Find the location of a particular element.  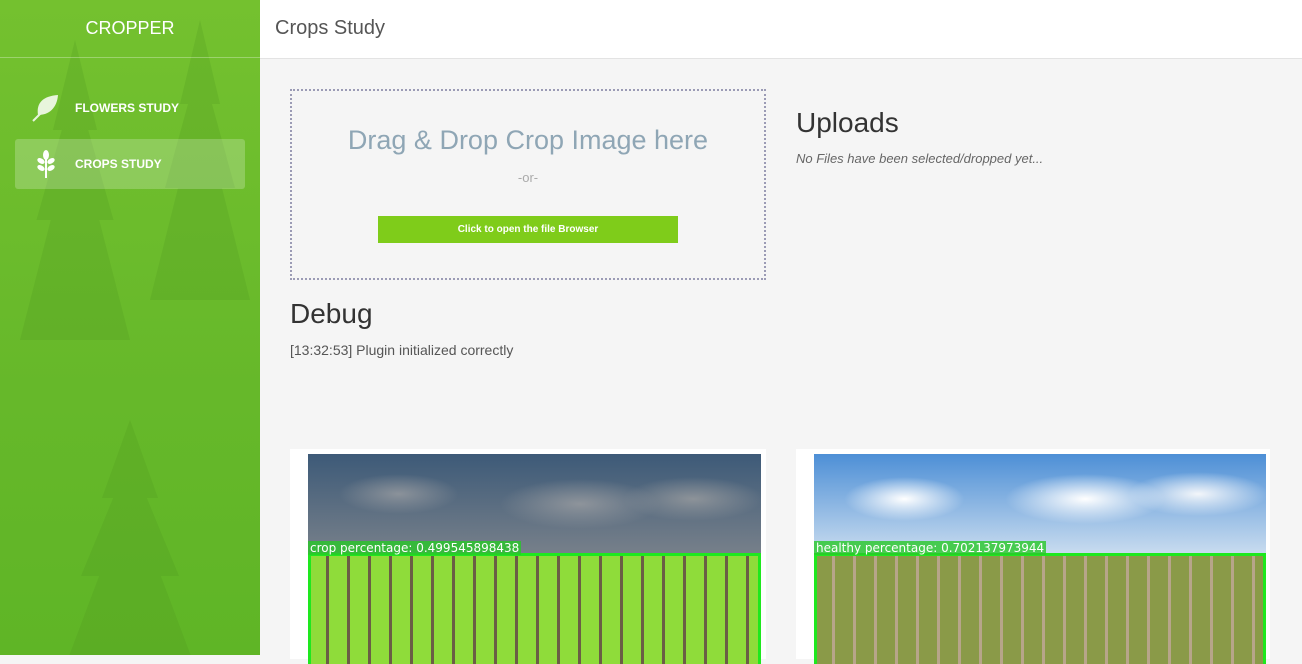

app-brand: CROPPER is located at coordinates (130, 29).